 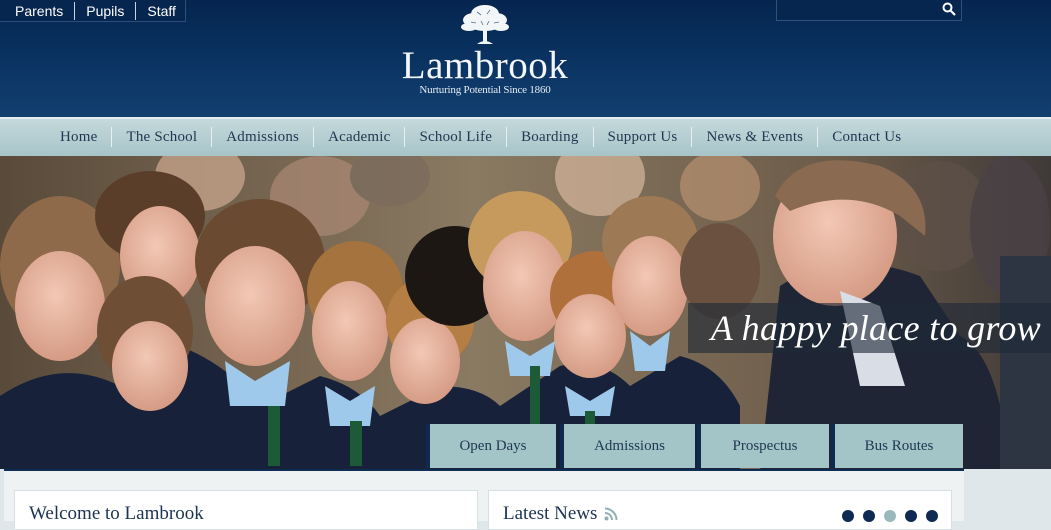 I want to click on quick-link-open-days: Open Days, so click(x=491, y=446).